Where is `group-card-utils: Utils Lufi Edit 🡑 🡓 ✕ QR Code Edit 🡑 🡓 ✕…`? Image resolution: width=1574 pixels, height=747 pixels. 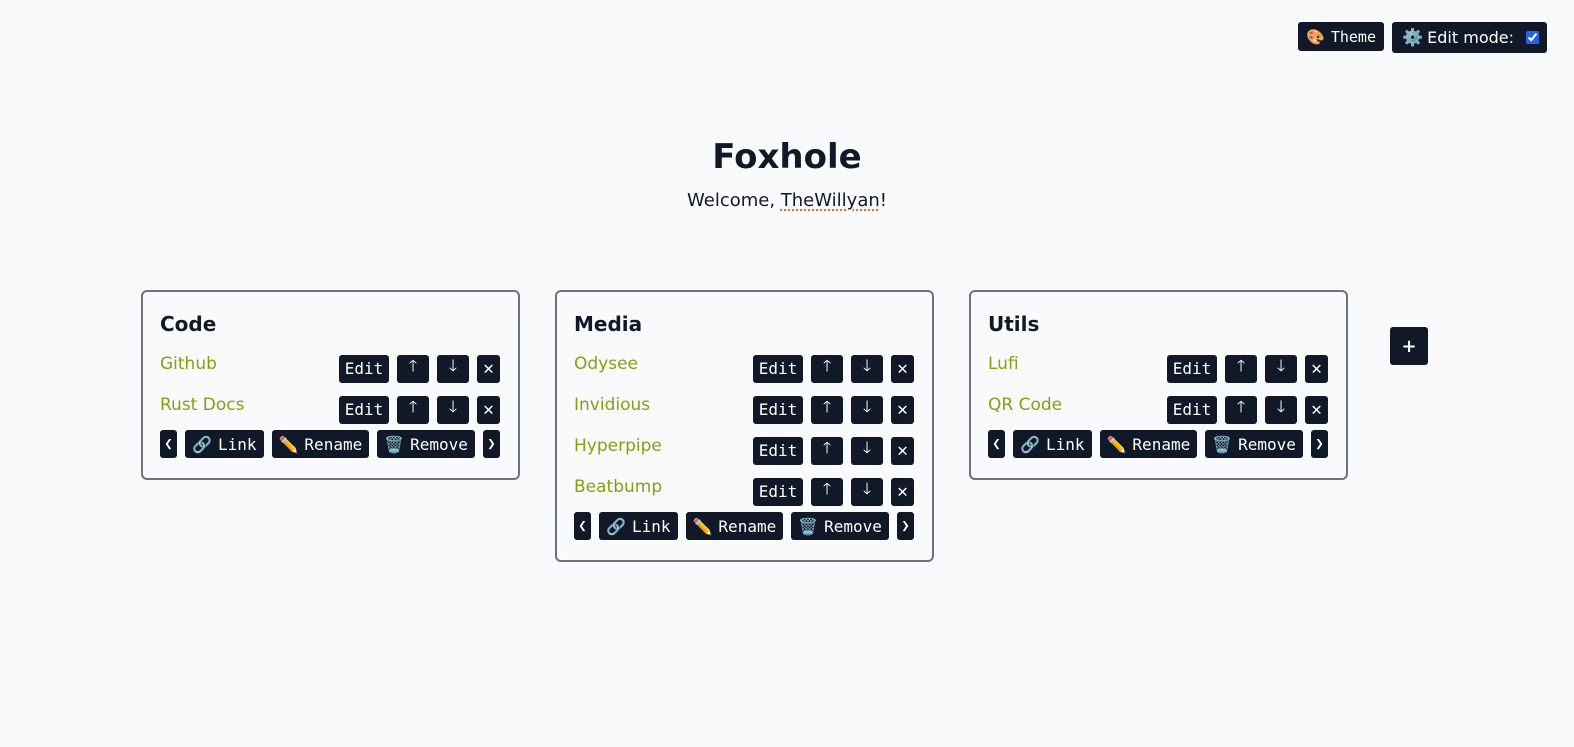 group-card-utils: Utils Lufi Edit 🡑 🡓 ✕ QR Code Edit 🡑 🡓 ✕… is located at coordinates (1158, 385).